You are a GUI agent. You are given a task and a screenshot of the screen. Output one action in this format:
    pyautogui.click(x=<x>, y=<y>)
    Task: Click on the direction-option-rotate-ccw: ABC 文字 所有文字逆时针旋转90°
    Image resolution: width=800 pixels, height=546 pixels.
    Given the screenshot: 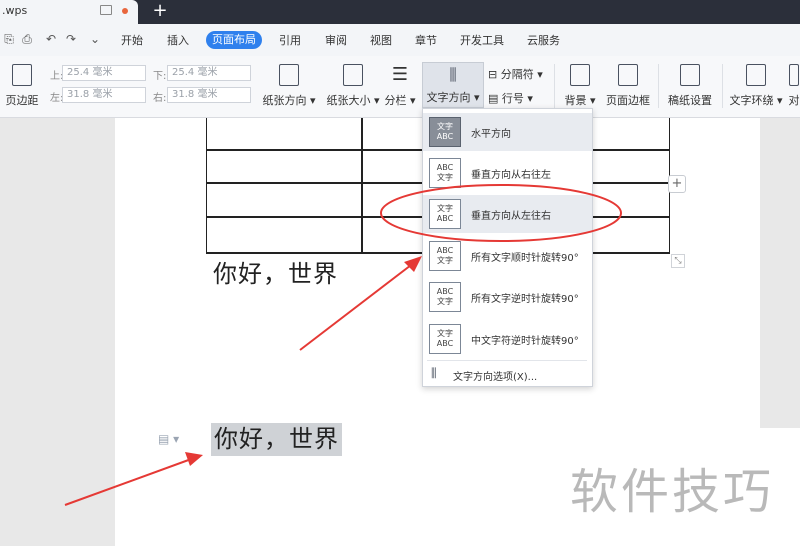 What is the action you would take?
    pyautogui.click(x=507, y=297)
    